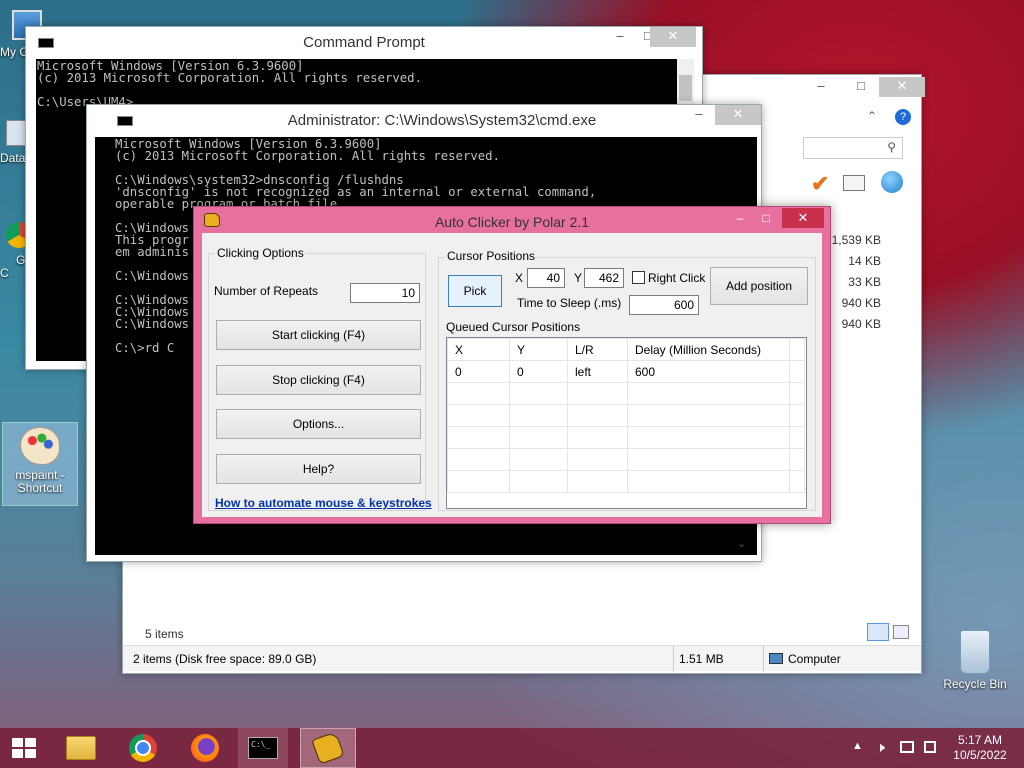 Image resolution: width=1024 pixels, height=768 pixels. I want to click on repeats-input: 10, so click(385, 293).